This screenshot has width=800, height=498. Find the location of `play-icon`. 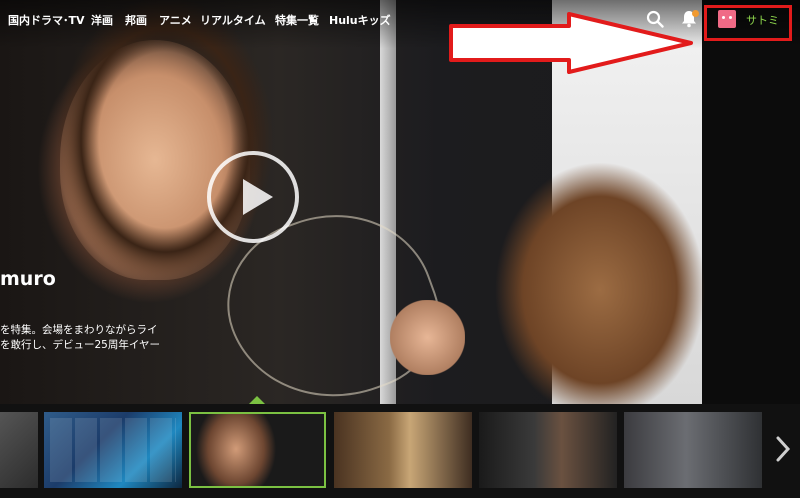

play-icon is located at coordinates (258, 197).